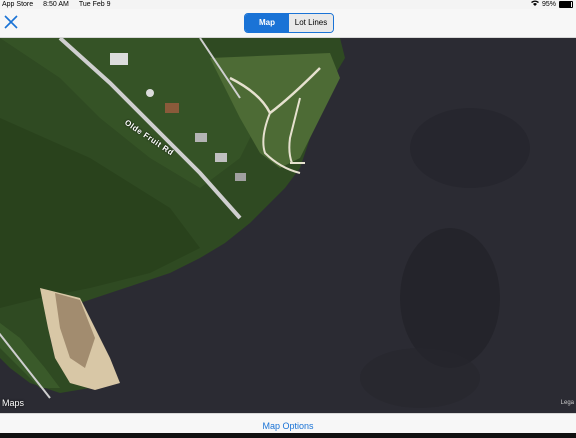 This screenshot has width=576, height=438. Describe the element at coordinates (566, 4) in the screenshot. I see `battery-icon` at that location.